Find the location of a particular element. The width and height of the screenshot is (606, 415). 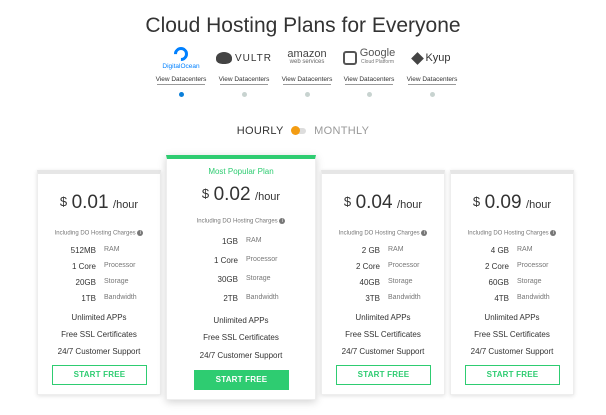

provider-digitalocean: DigitalOcean View Datacenters is located at coordinates (181, 70).